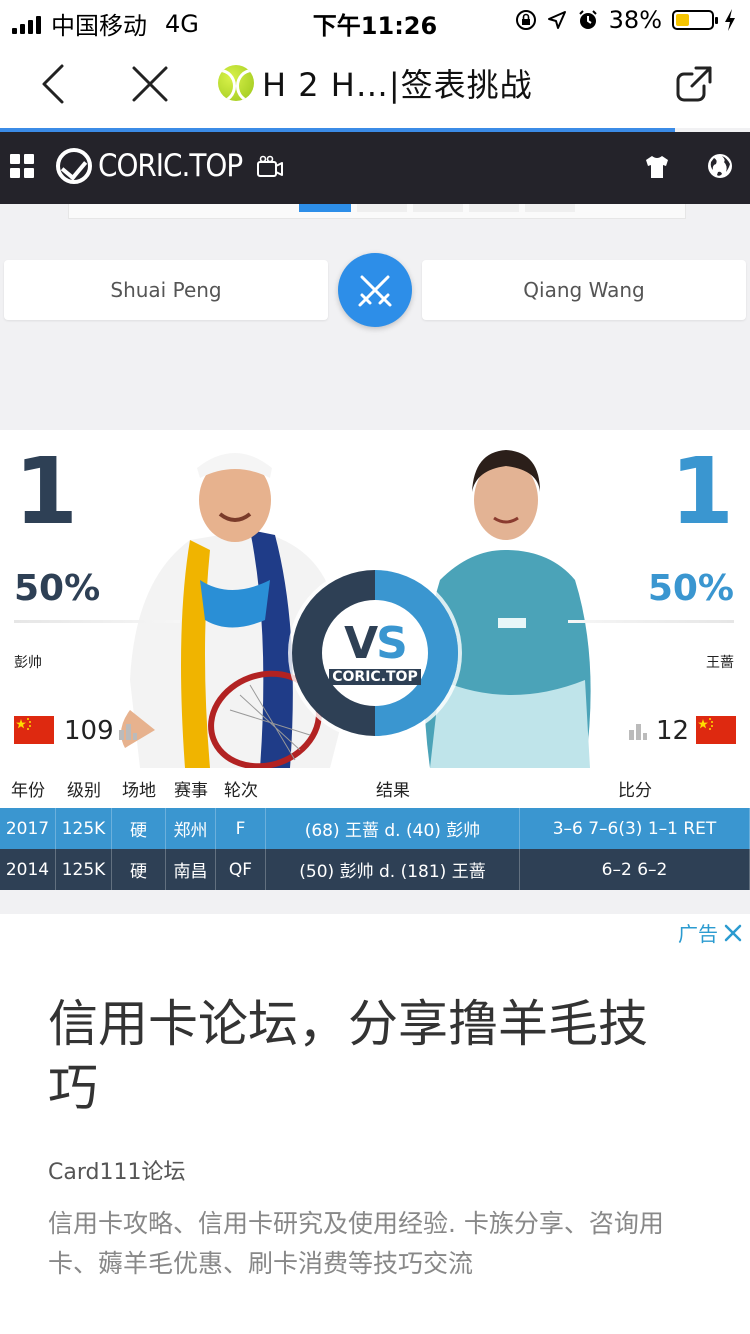 This screenshot has height=1334, width=750. What do you see at coordinates (393, 828) in the screenshot?
I see `table-cell: (68) 王蔷 d. (40) 彭帅` at bounding box center [393, 828].